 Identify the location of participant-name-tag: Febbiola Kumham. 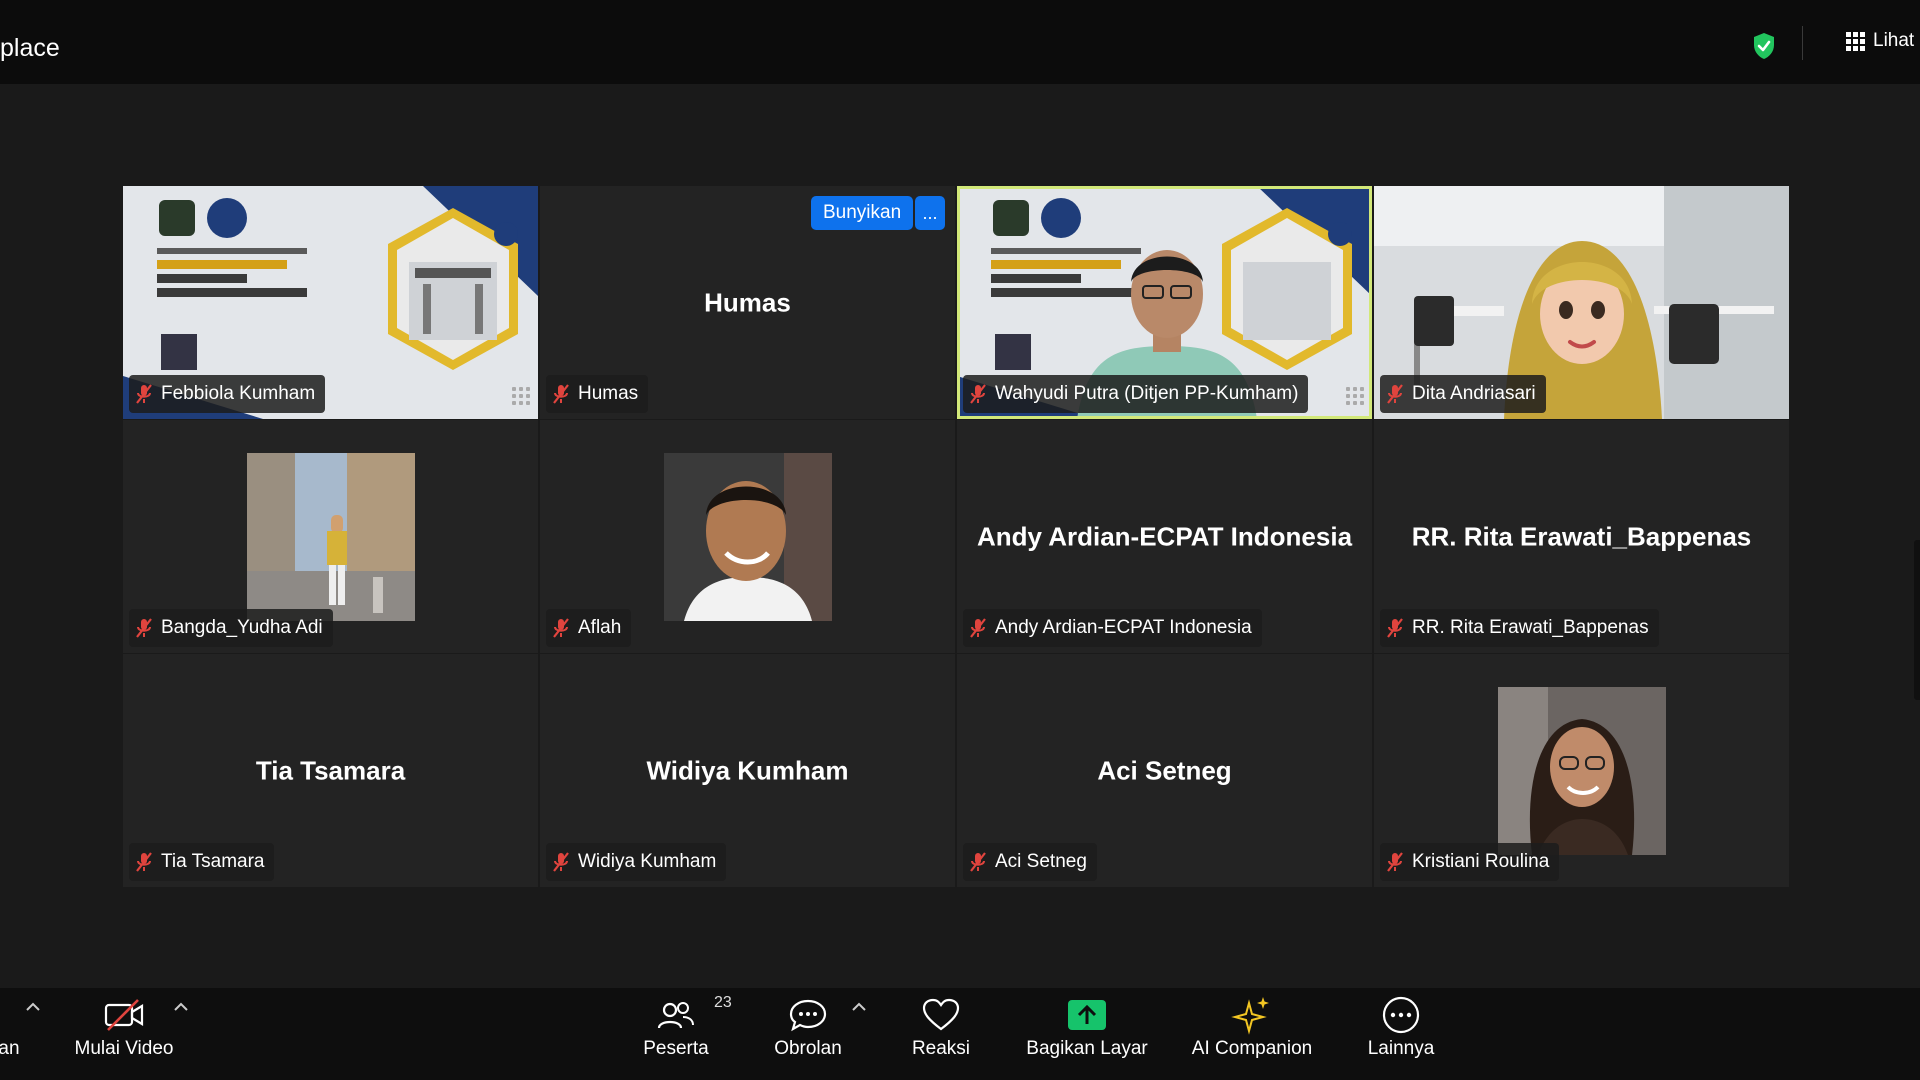
(227, 394).